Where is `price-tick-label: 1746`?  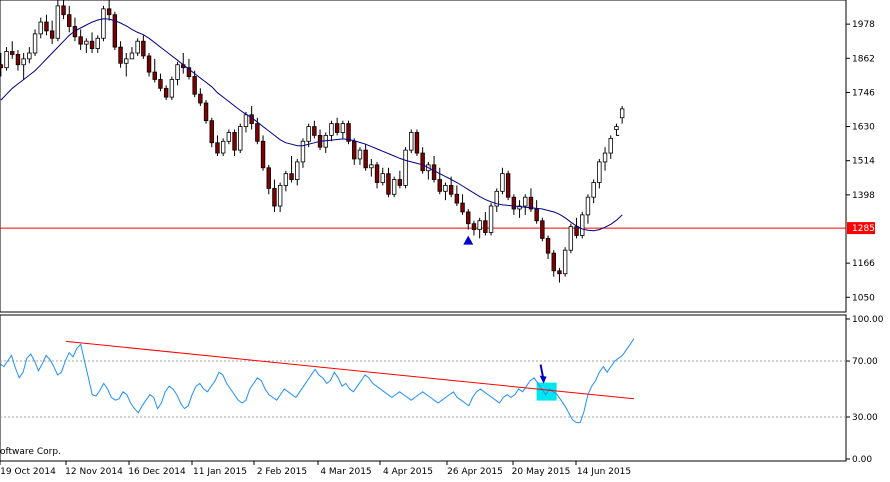 price-tick-label: 1746 is located at coordinates (863, 93).